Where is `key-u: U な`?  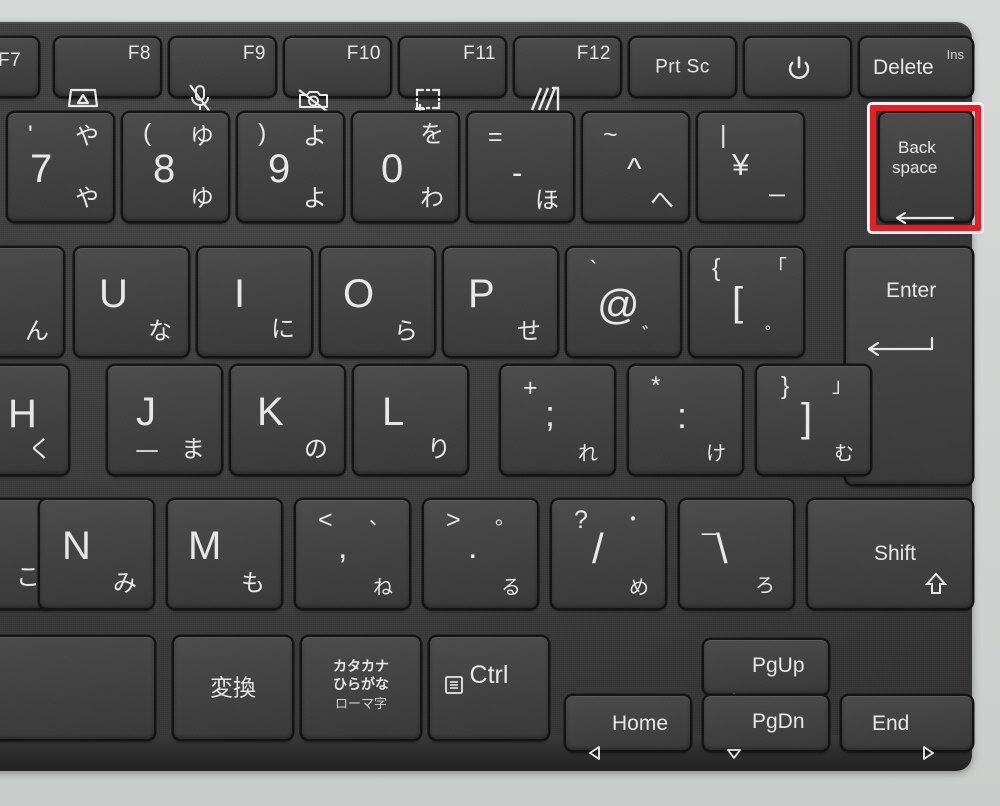 key-u: U な is located at coordinates (131, 302).